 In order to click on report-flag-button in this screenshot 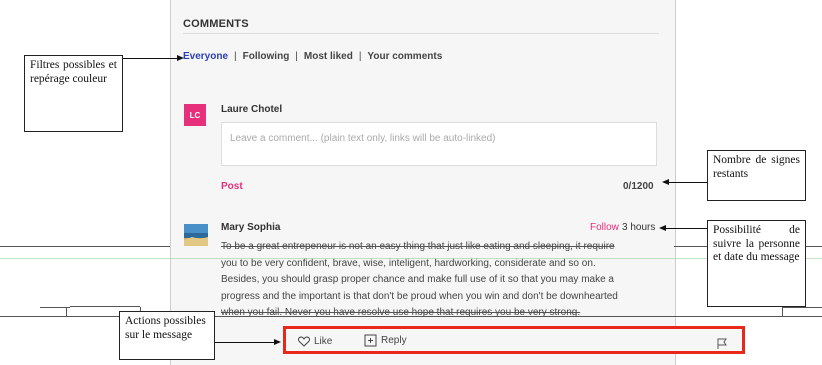, I will do `click(722, 346)`.